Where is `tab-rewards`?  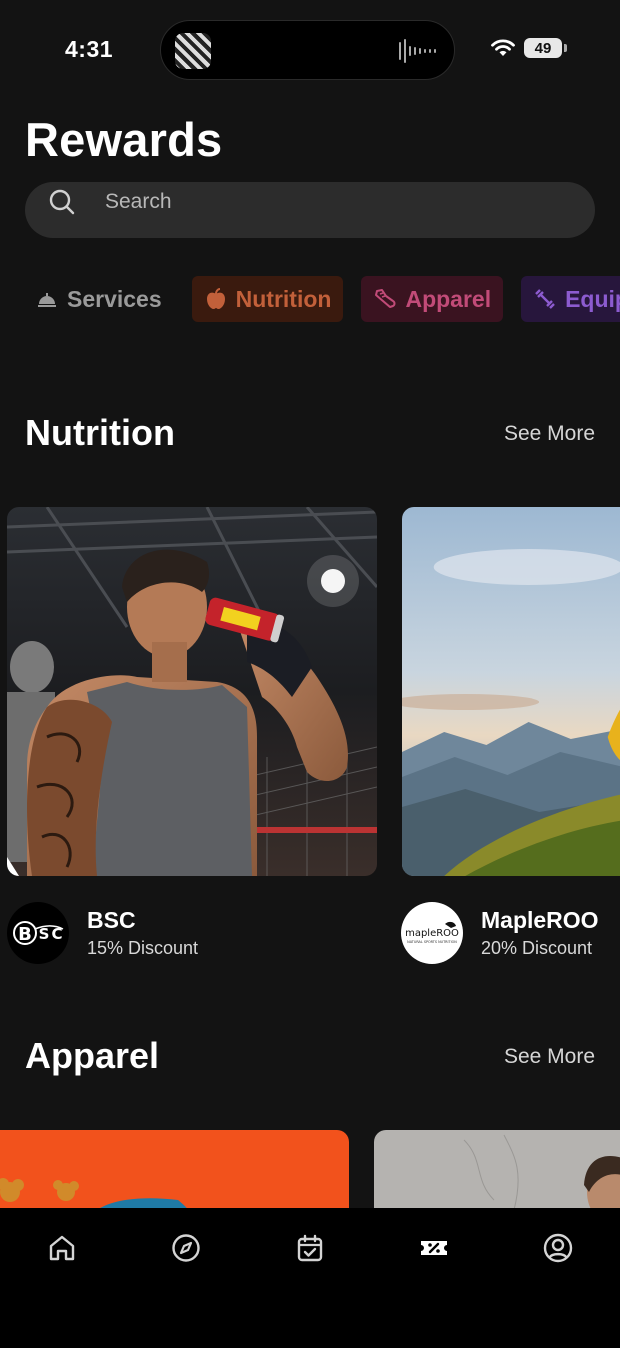 tab-rewards is located at coordinates (434, 1248).